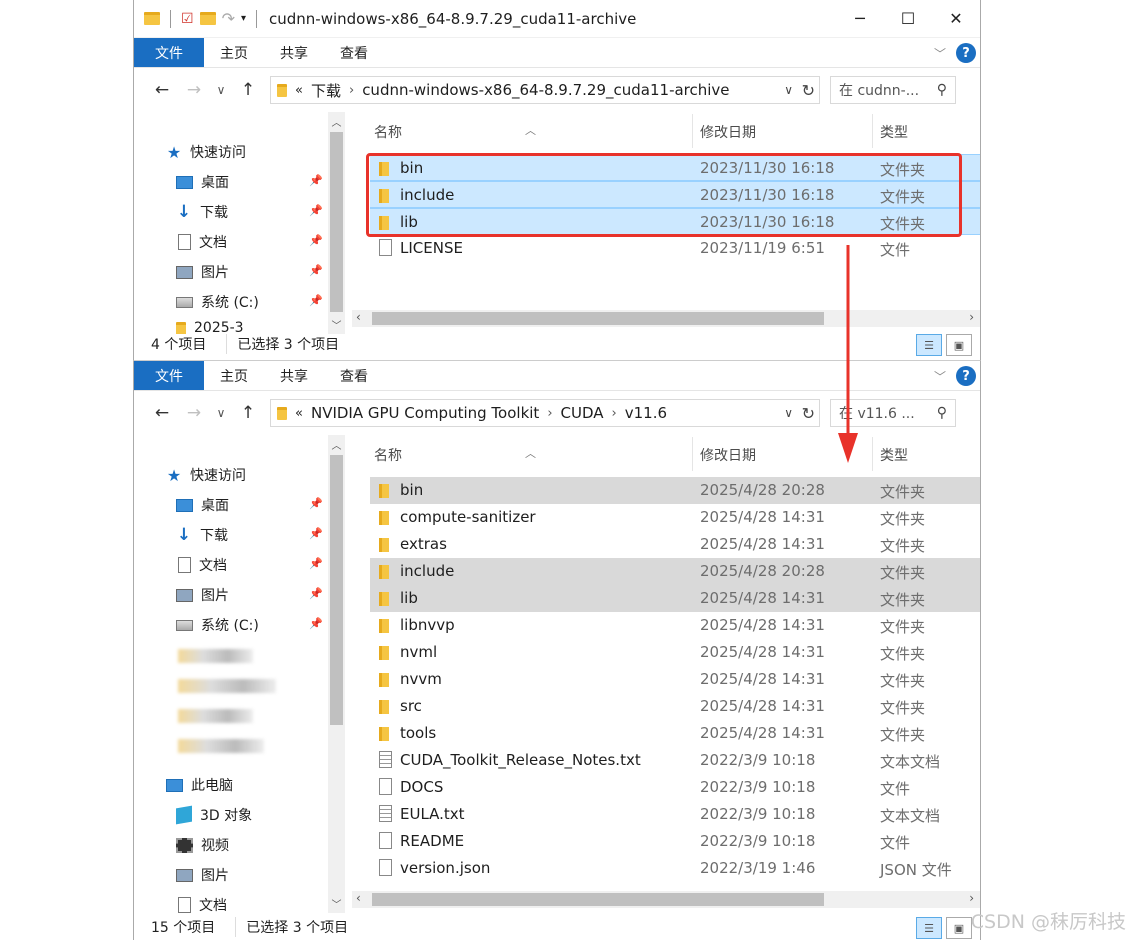  What do you see at coordinates (675, 544) in the screenshot?
I see `file-row: extras 2025/4/28 14:31 文件夹` at bounding box center [675, 544].